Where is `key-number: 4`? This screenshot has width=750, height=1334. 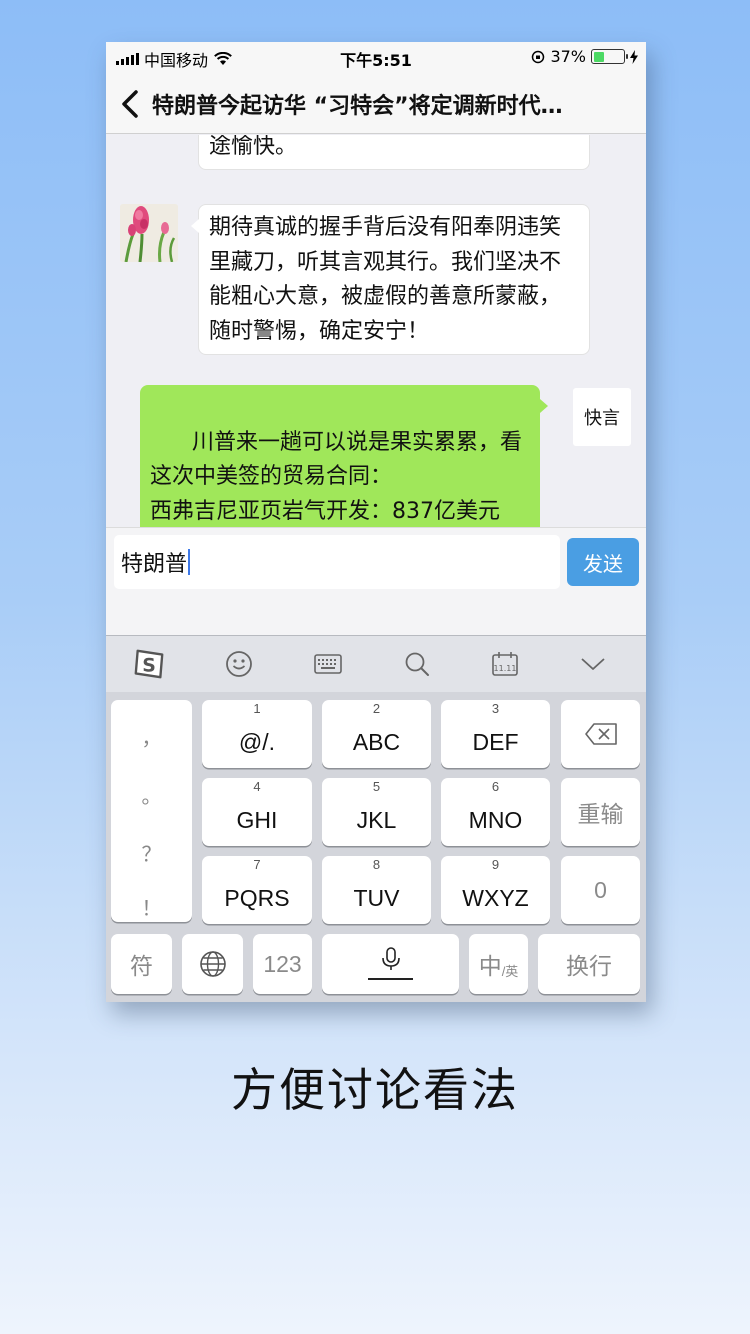 key-number: 4 is located at coordinates (257, 786).